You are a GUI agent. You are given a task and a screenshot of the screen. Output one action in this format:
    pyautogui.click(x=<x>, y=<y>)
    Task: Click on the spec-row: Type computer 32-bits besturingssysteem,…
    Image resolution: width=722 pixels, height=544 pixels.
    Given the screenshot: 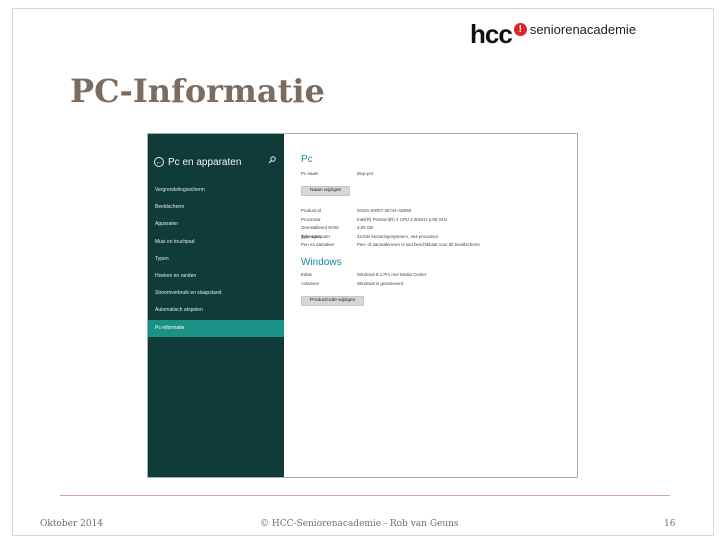 What is the action you would take?
    pyautogui.click(x=439, y=237)
    